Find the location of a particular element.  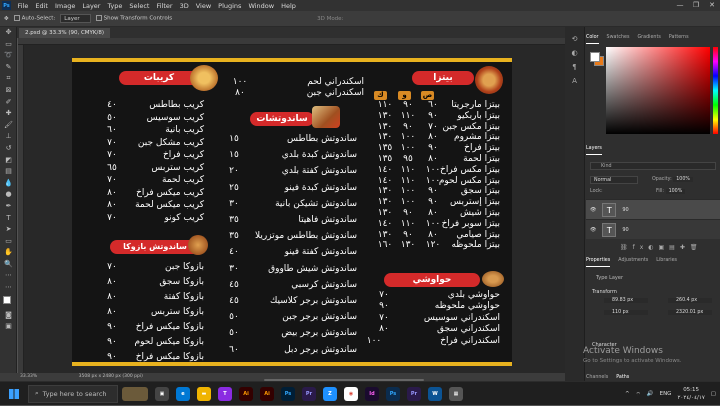

premiere-icon-2: Pr is located at coordinates (414, 393).